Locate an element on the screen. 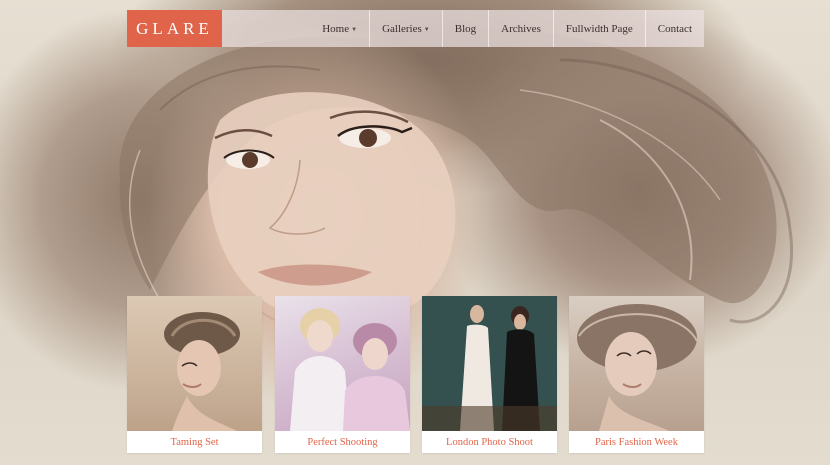  two-women-pastel-portrait-image is located at coordinates (350, 369).